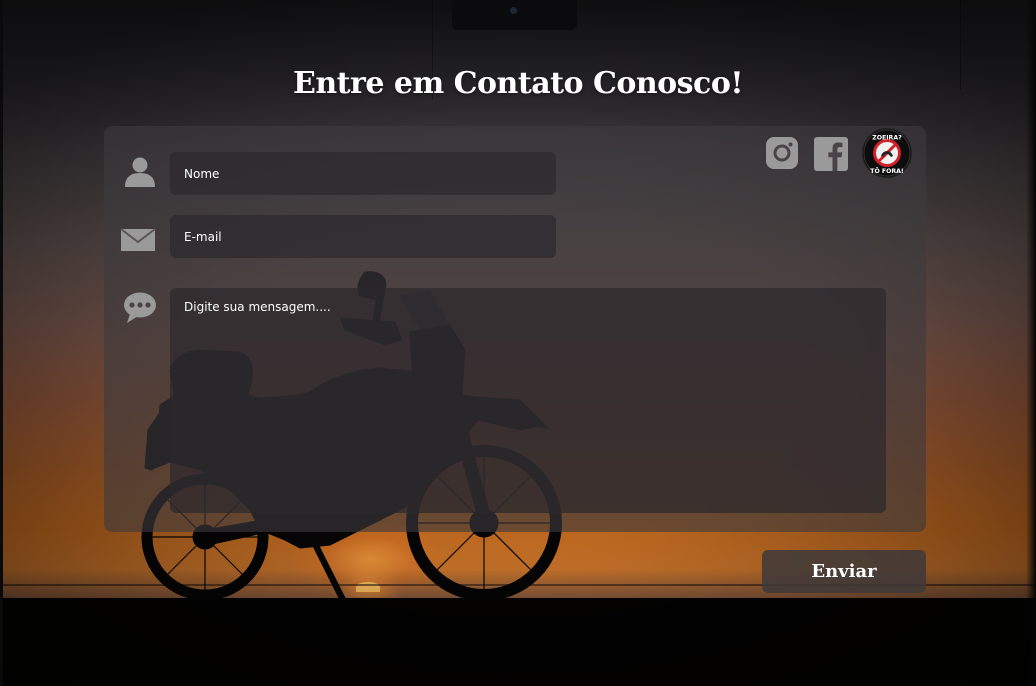 The width and height of the screenshot is (1036, 686). What do you see at coordinates (363, 236) in the screenshot?
I see `email-input` at bounding box center [363, 236].